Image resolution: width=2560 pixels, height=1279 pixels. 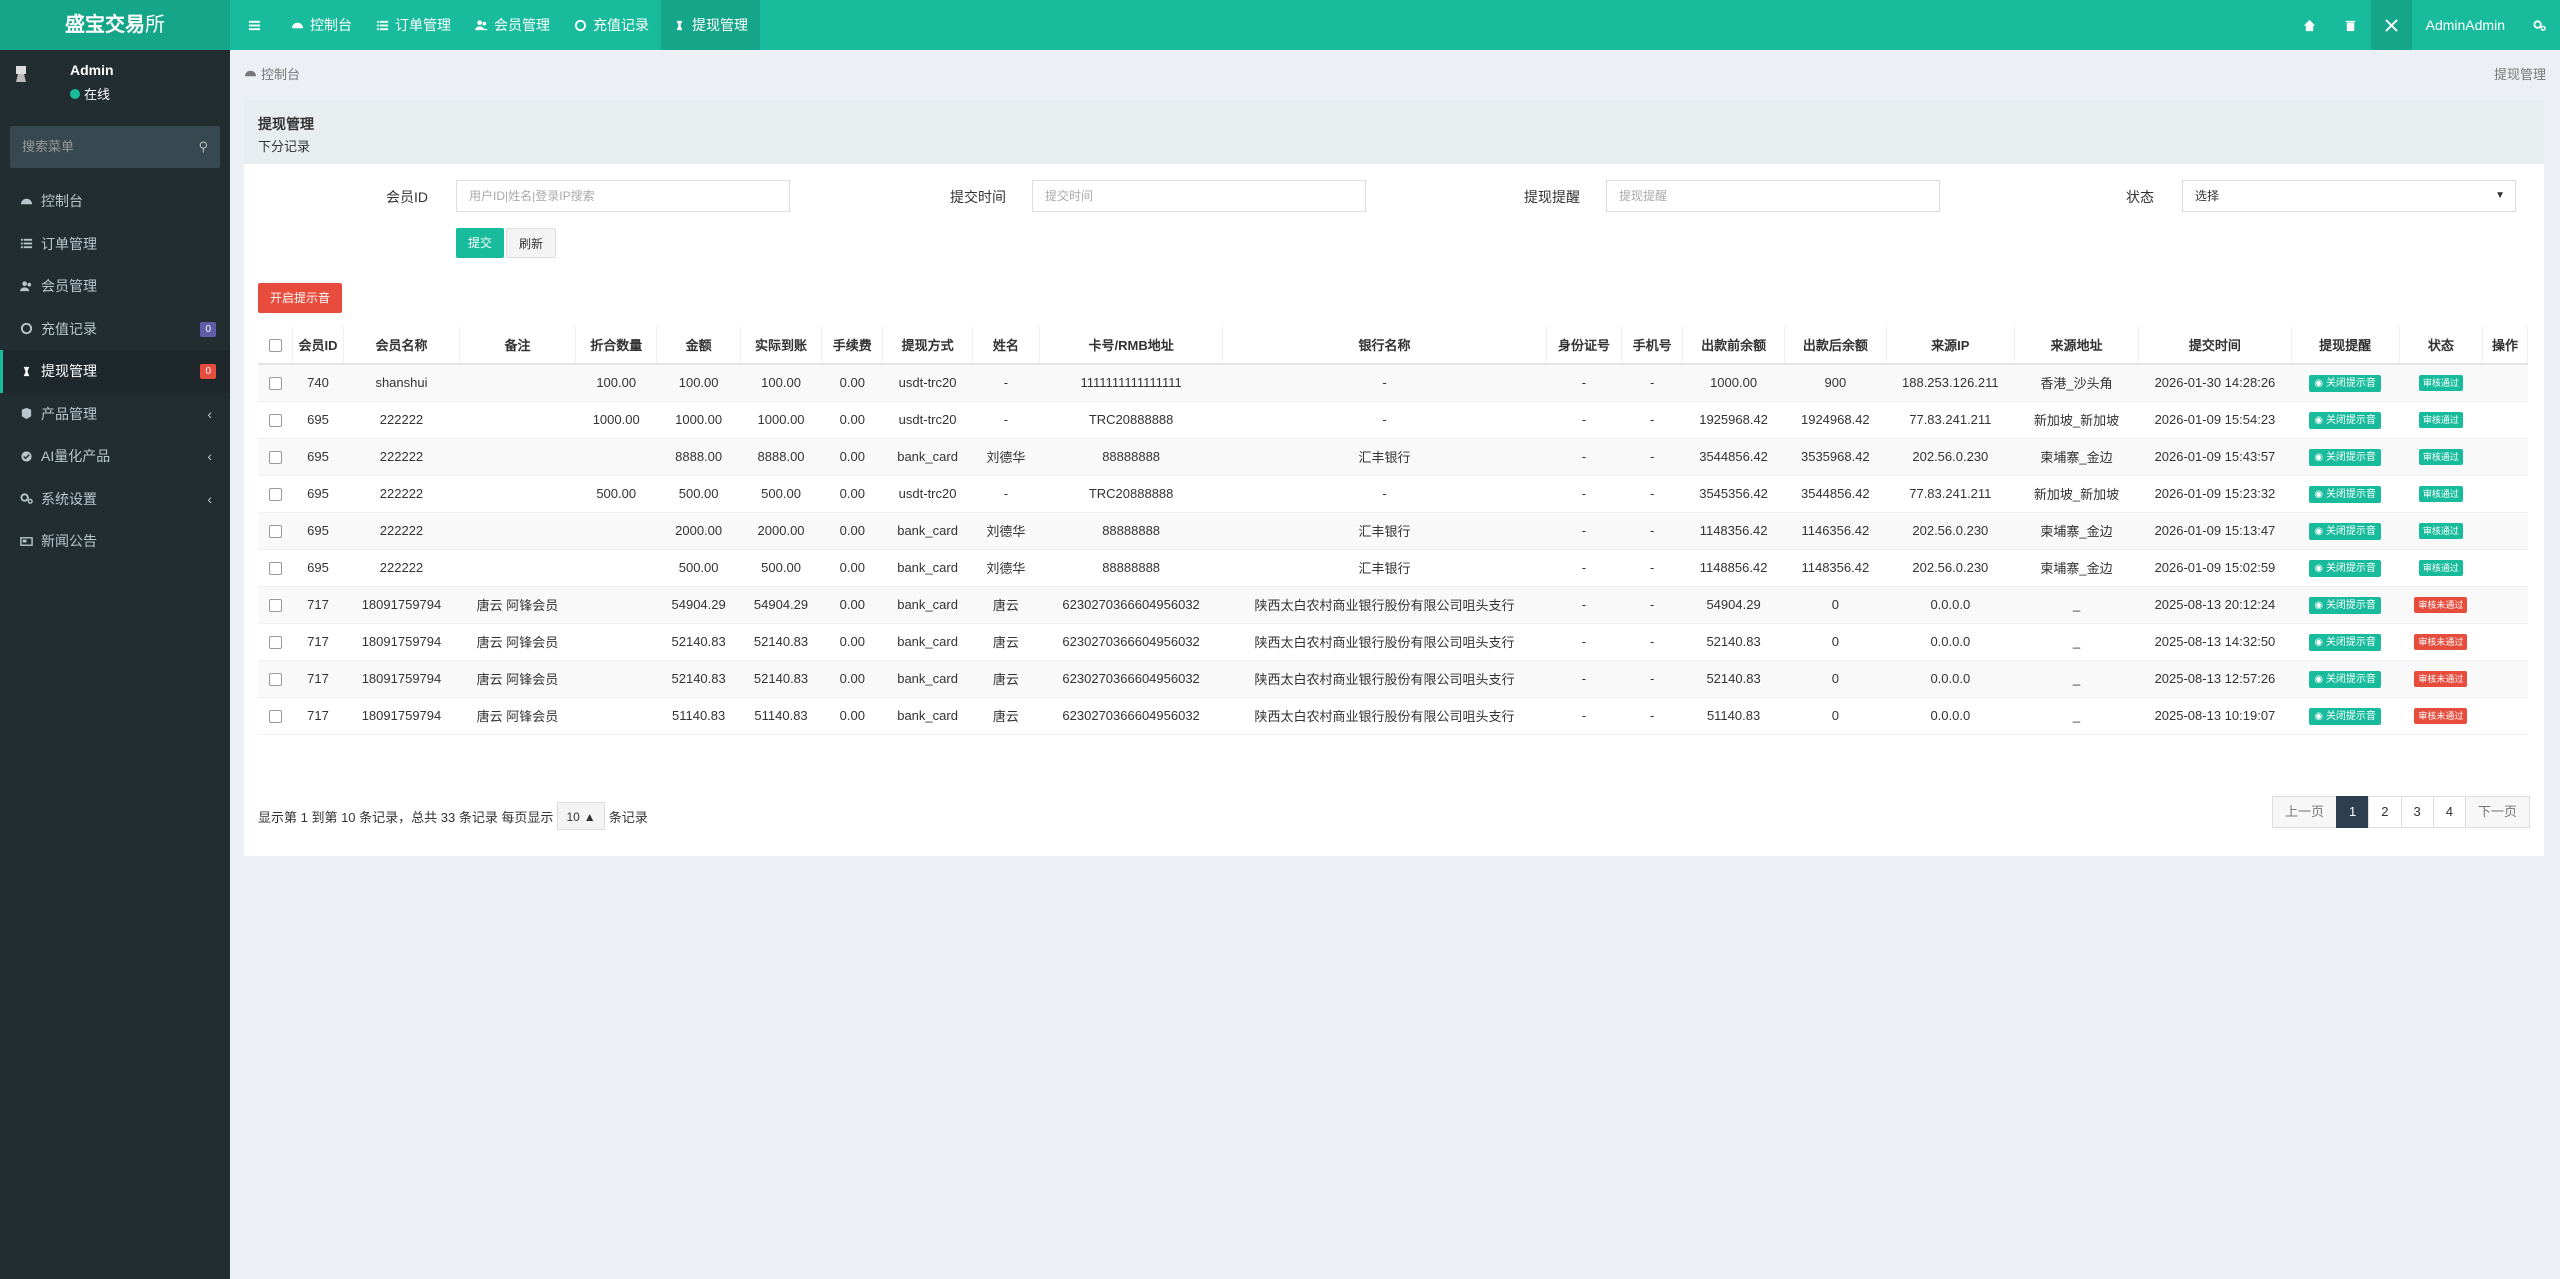 I want to click on col-header: 会员名称, so click(x=401, y=345).